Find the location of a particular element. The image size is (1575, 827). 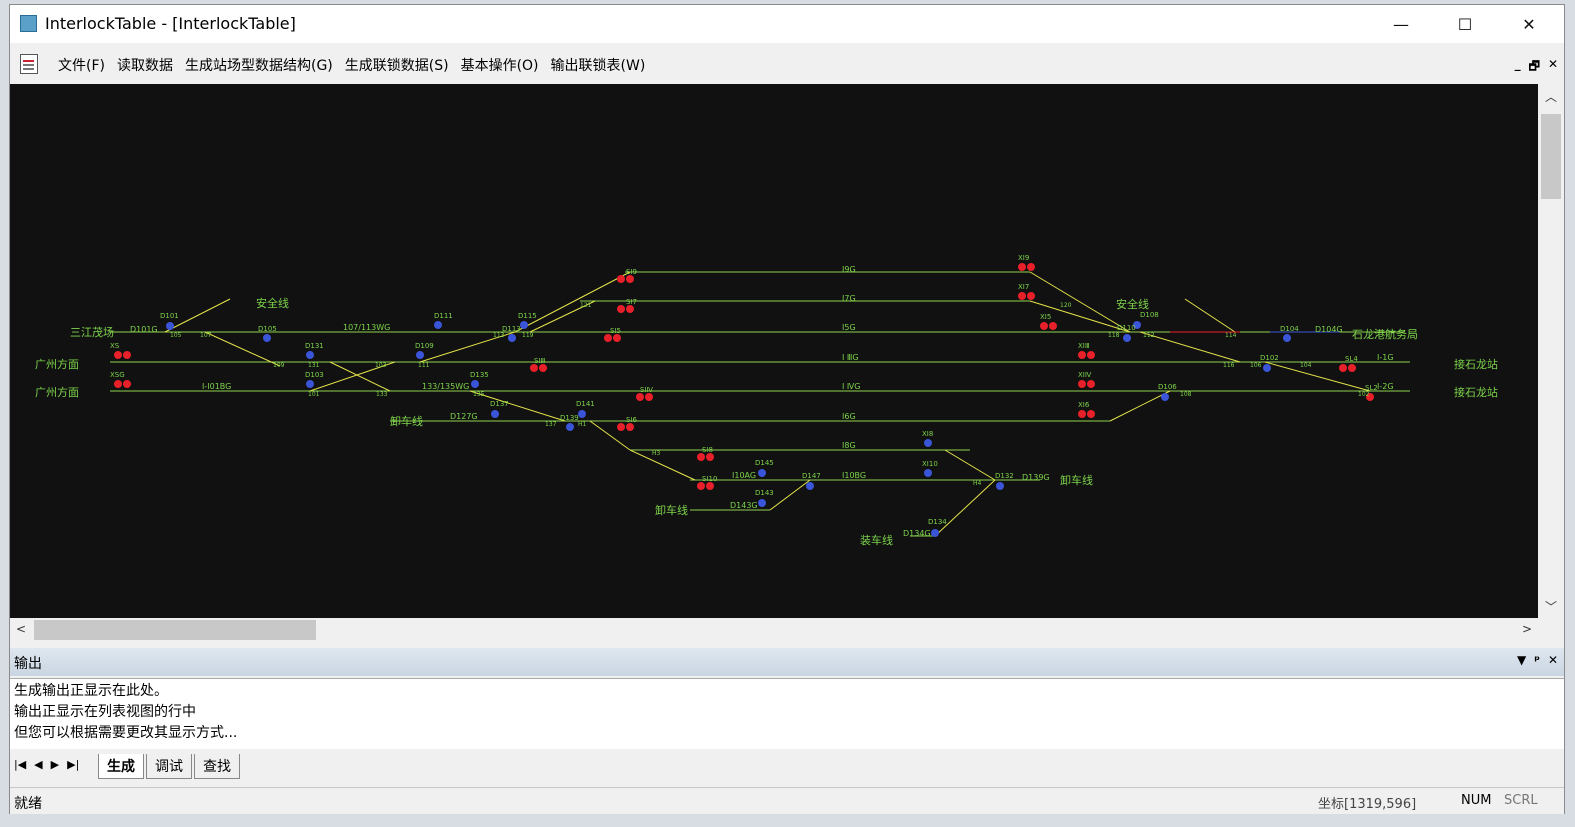

station-label: 接石龙站 is located at coordinates (1476, 364).